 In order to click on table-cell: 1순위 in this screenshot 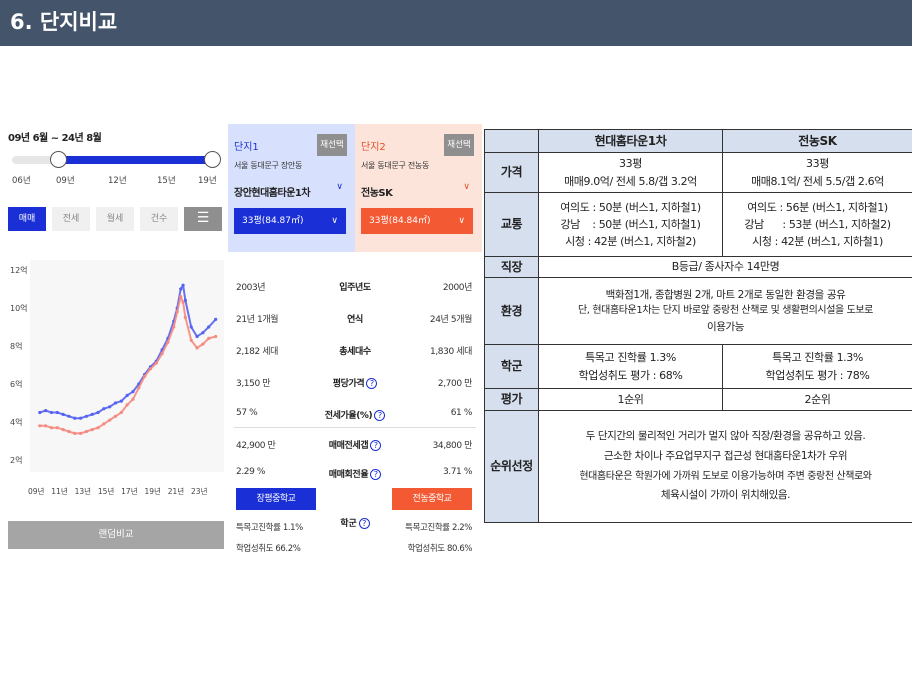, I will do `click(630, 399)`.